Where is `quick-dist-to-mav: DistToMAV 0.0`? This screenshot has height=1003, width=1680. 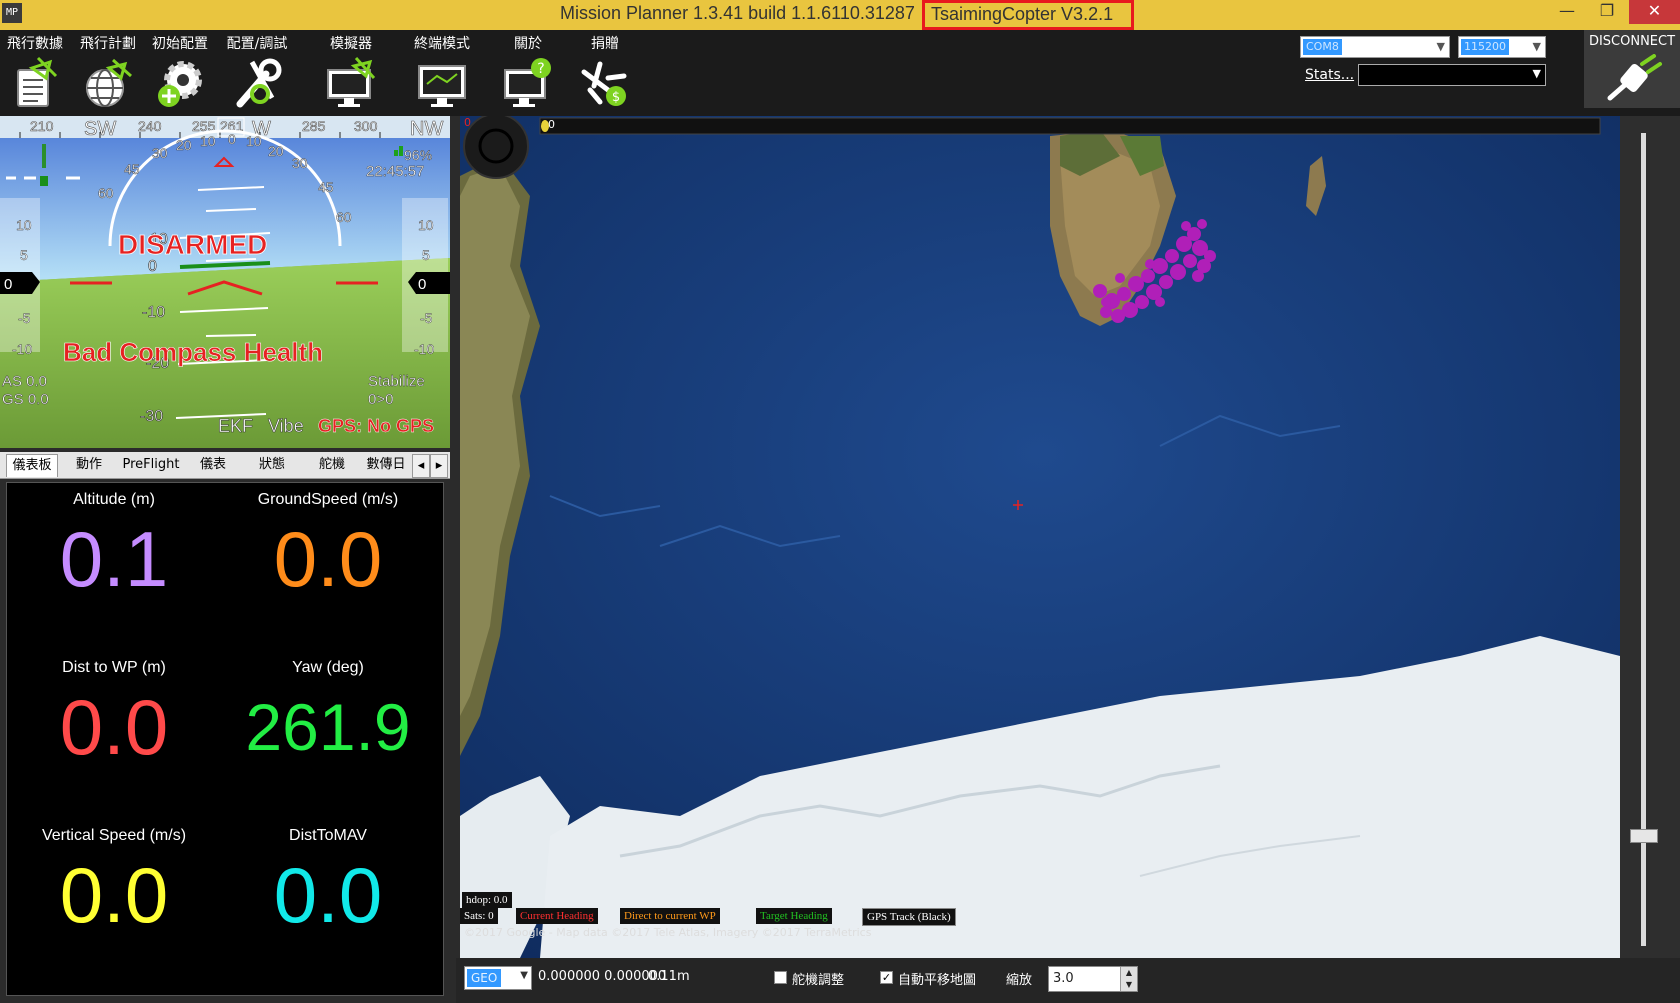 quick-dist-to-mav: DistToMAV 0.0 is located at coordinates (328, 882).